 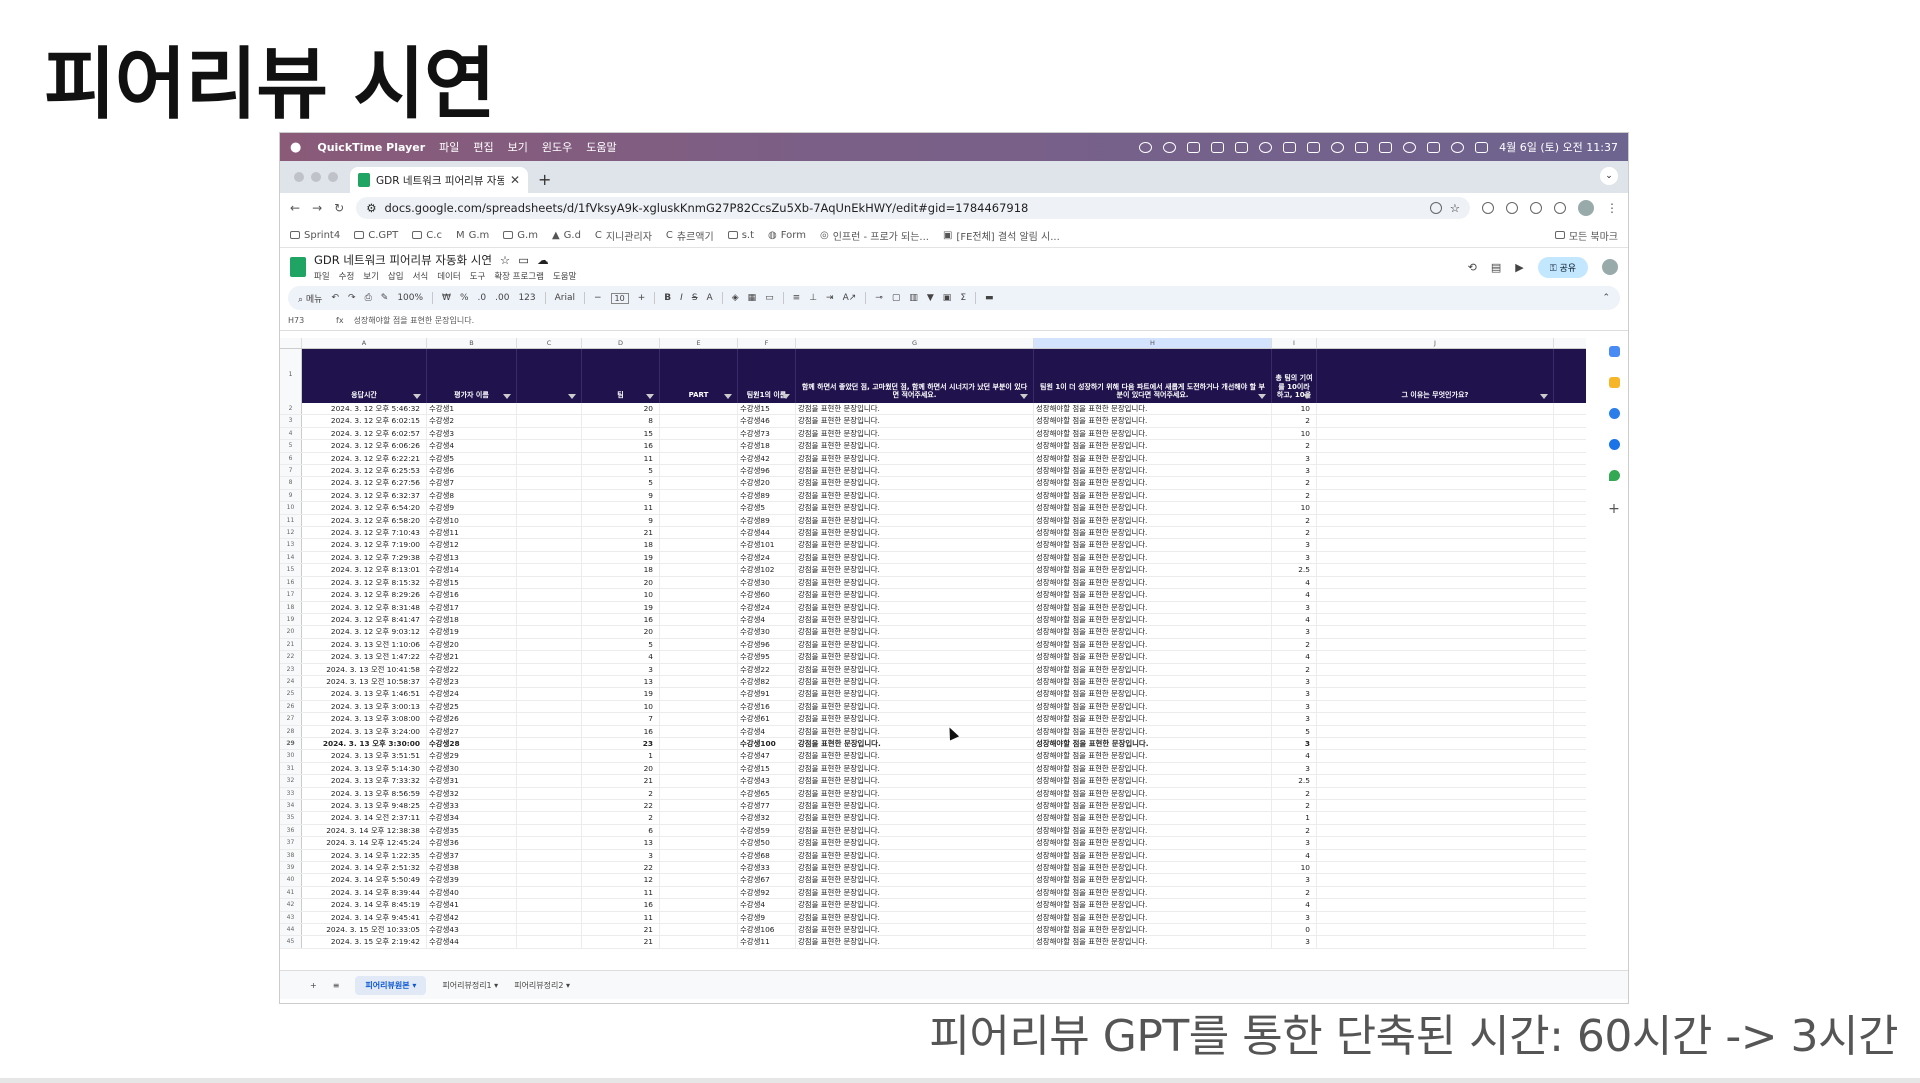 I want to click on table-cell: 9, so click(x=621, y=520).